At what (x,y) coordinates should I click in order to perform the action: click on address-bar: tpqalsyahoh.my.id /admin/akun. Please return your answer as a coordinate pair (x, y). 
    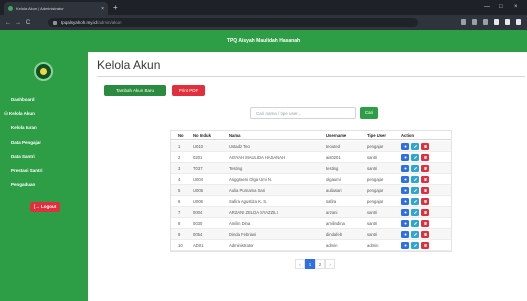
    Looking at the image, I should click on (233, 22).